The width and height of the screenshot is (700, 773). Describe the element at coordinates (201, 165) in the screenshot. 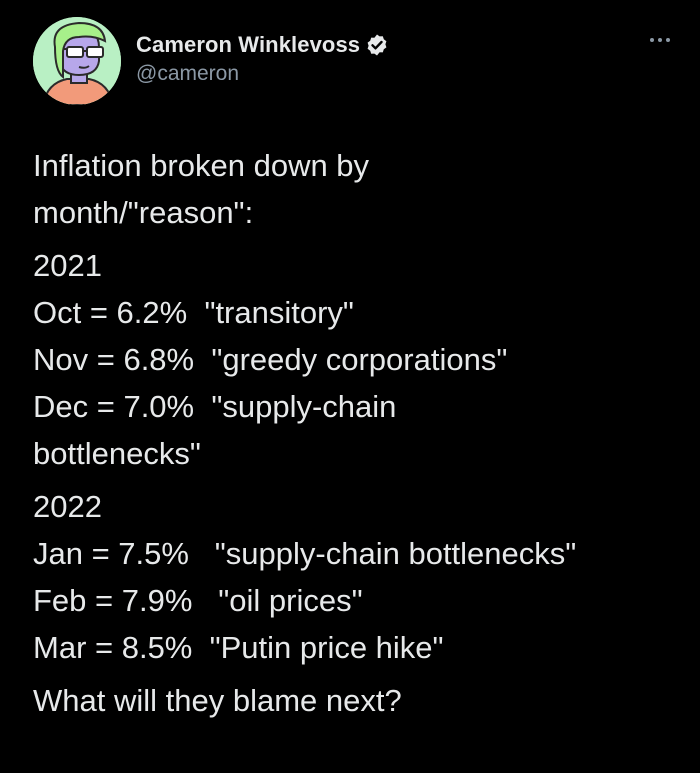

I see `text-line: Inflation broken down by` at that location.